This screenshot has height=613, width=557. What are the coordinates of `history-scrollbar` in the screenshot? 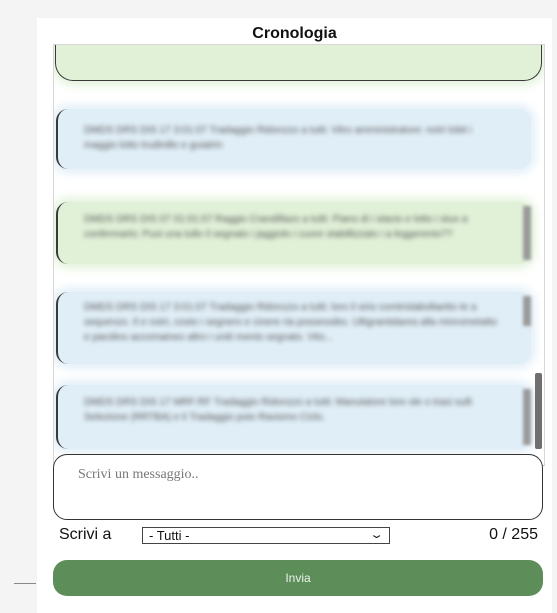 It's located at (538, 411).